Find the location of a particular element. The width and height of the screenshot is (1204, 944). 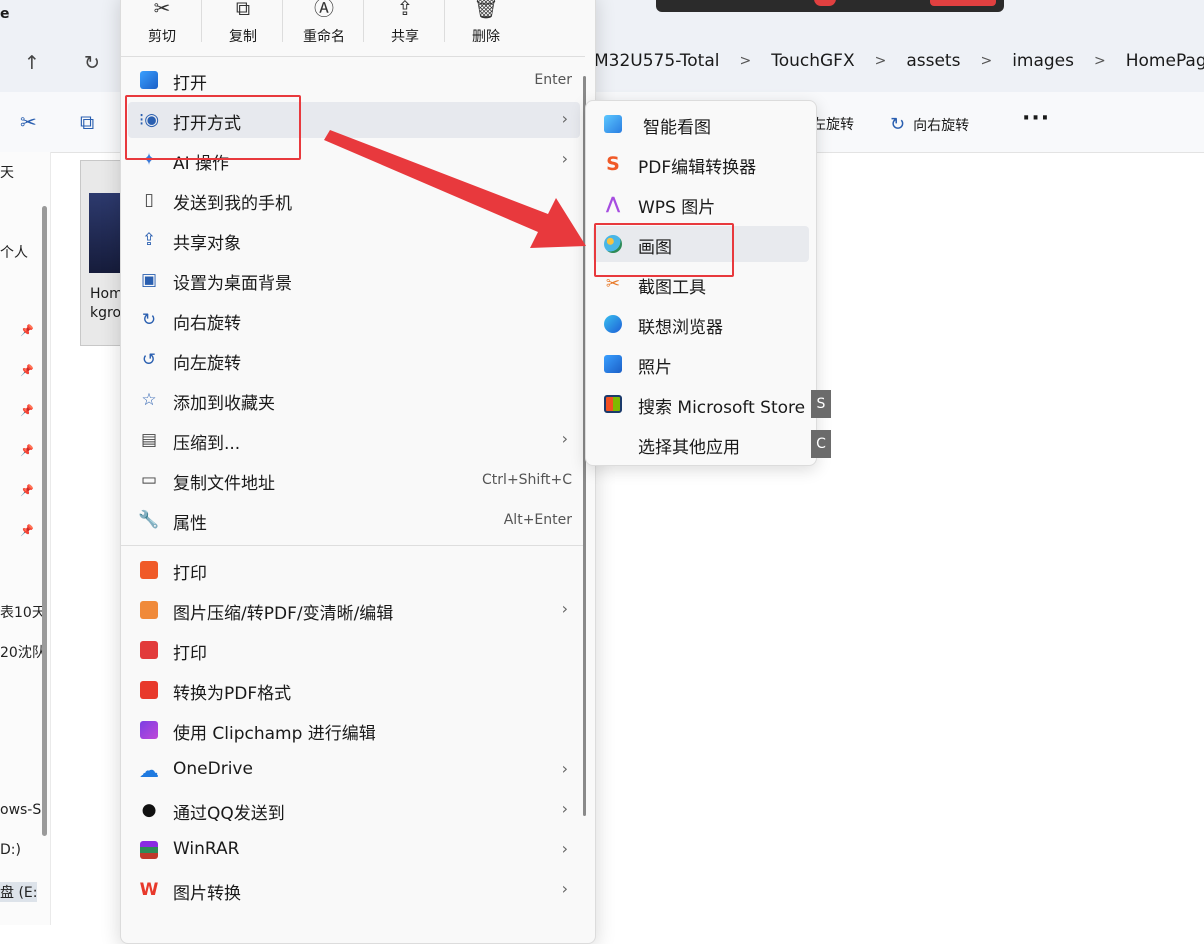

nav-item: 表10天 is located at coordinates (23, 612).